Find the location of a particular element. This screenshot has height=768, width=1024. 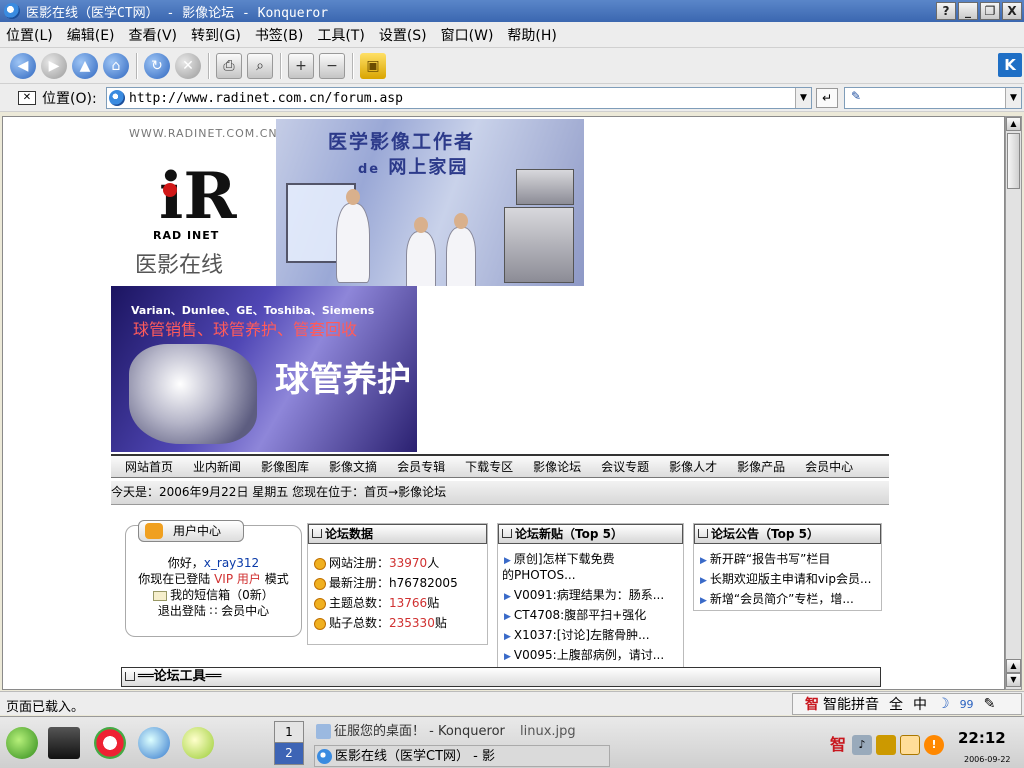

nav-products: 影像产品 is located at coordinates (761, 466).